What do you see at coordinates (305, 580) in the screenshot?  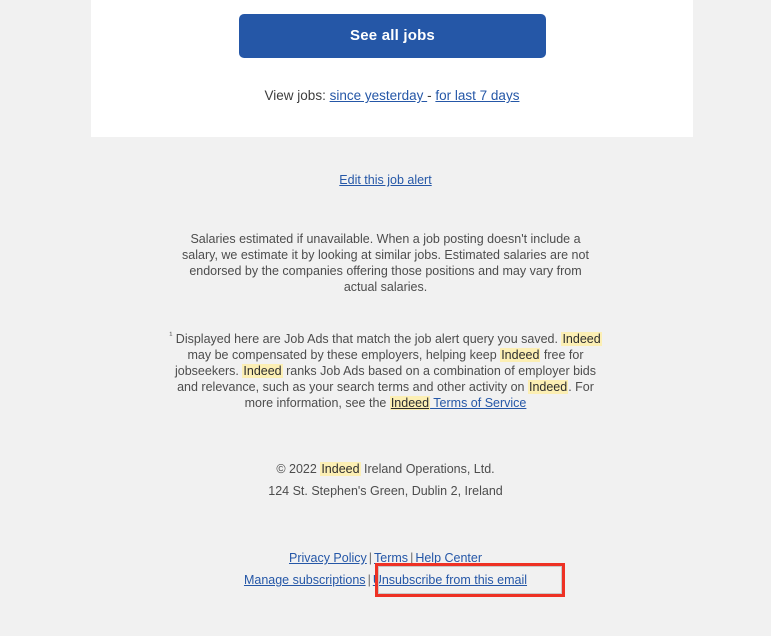 I see `manage-subscriptions-link: Manage subscriptions` at bounding box center [305, 580].